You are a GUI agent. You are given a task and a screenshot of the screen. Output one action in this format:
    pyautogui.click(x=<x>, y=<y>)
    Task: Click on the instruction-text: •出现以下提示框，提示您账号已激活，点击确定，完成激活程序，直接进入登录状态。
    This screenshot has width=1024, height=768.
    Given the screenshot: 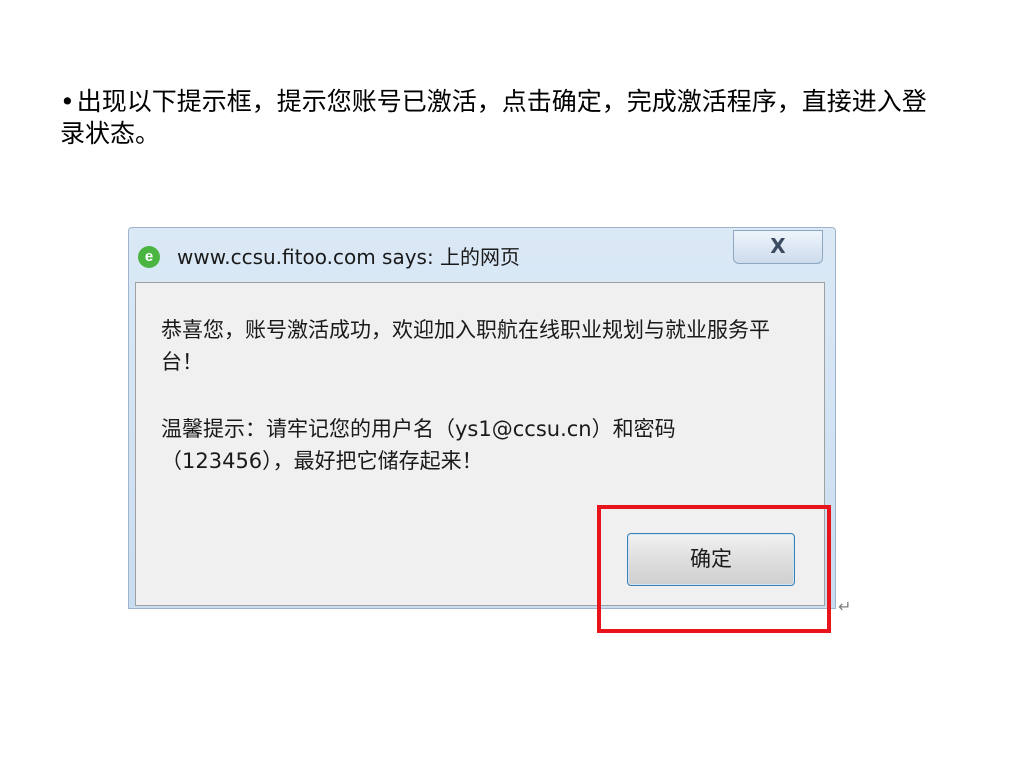 What is the action you would take?
    pyautogui.click(x=500, y=118)
    